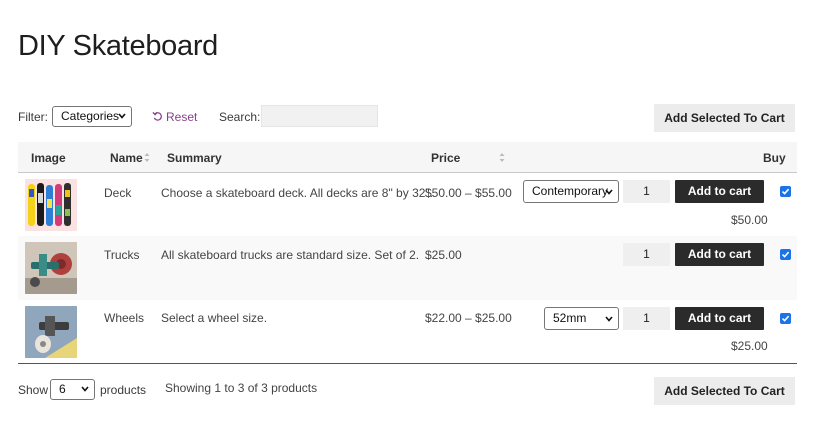 This screenshot has width=820, height=437. Describe the element at coordinates (72, 389) in the screenshot. I see `page-length-select: 6` at that location.